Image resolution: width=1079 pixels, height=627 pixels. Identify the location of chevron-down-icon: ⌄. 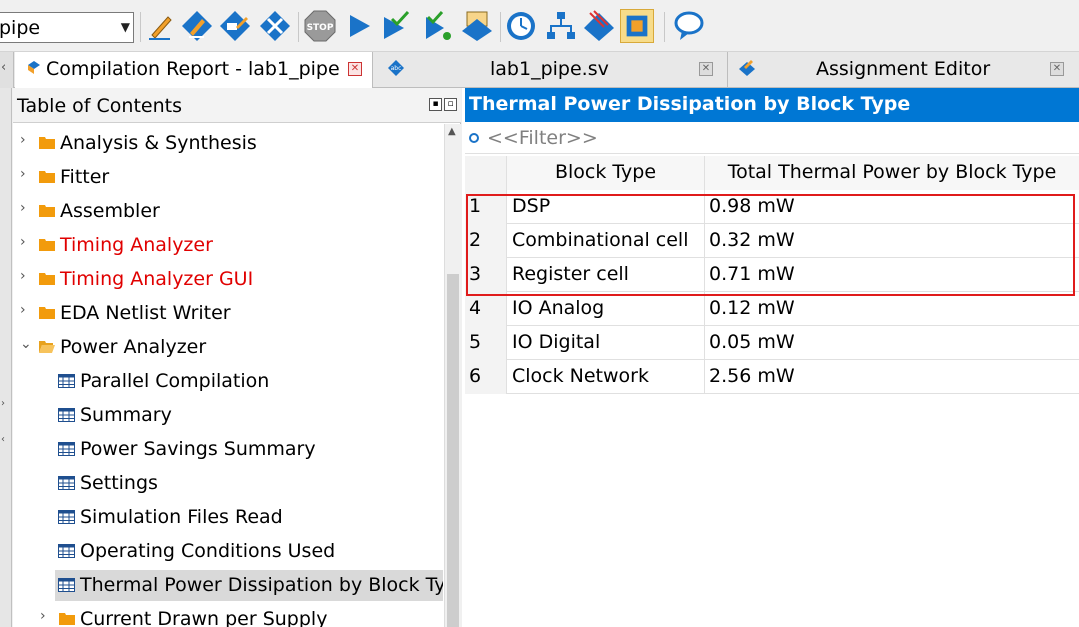
(26, 344).